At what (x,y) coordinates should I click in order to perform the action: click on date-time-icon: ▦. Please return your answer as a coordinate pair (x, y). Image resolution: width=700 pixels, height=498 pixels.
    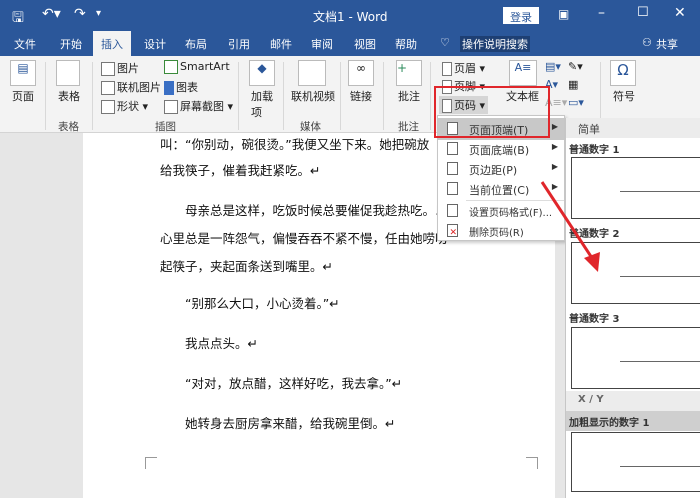
    Looking at the image, I should click on (573, 84).